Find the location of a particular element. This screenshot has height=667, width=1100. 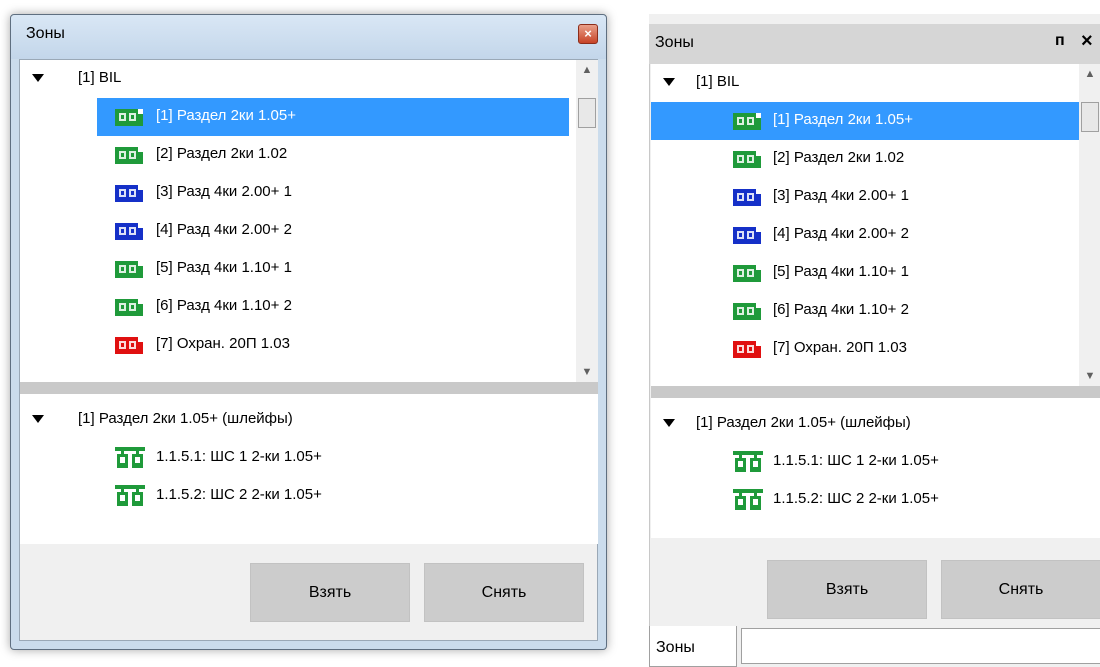

window-title: Зоны is located at coordinates (45, 33).